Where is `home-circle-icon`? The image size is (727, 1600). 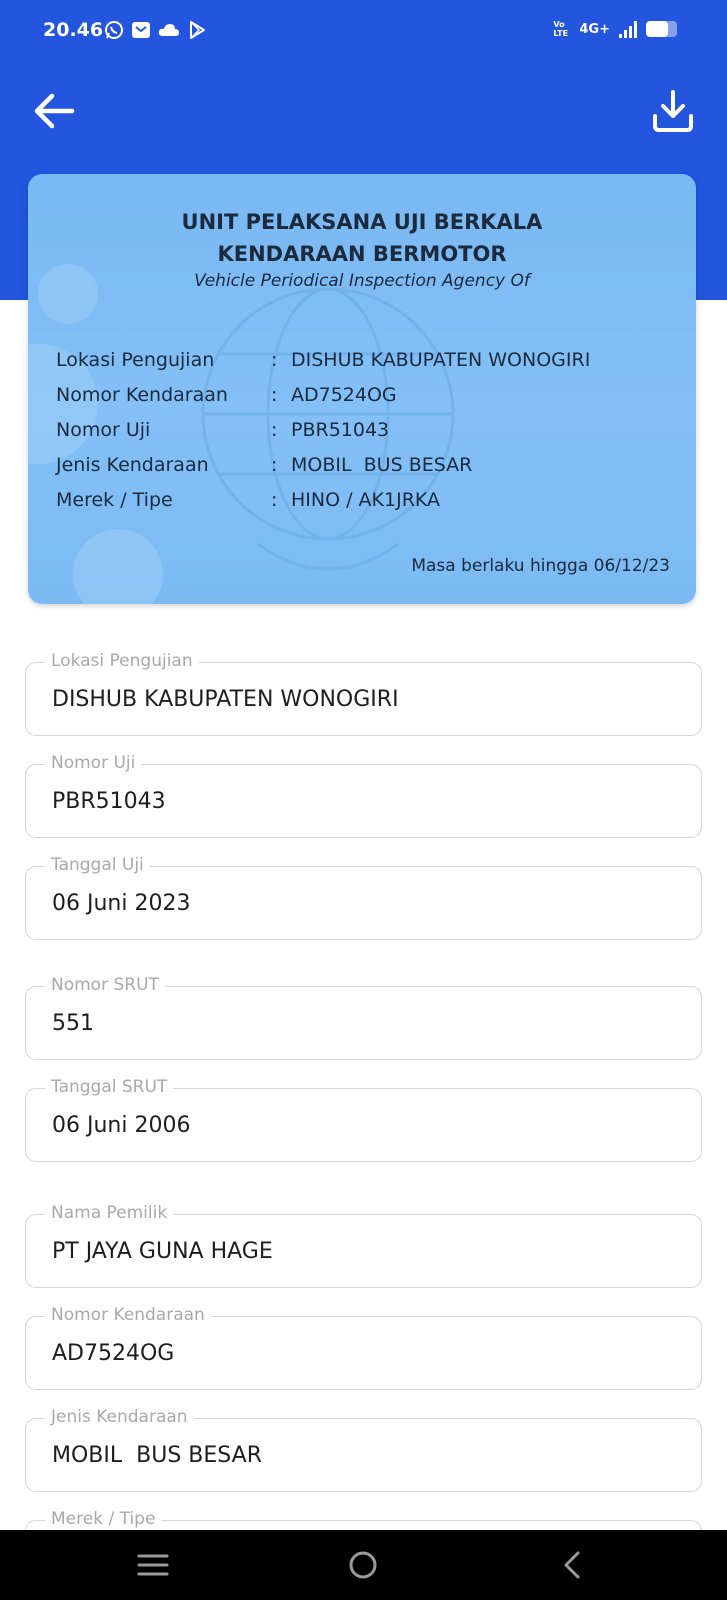 home-circle-icon is located at coordinates (363, 1565).